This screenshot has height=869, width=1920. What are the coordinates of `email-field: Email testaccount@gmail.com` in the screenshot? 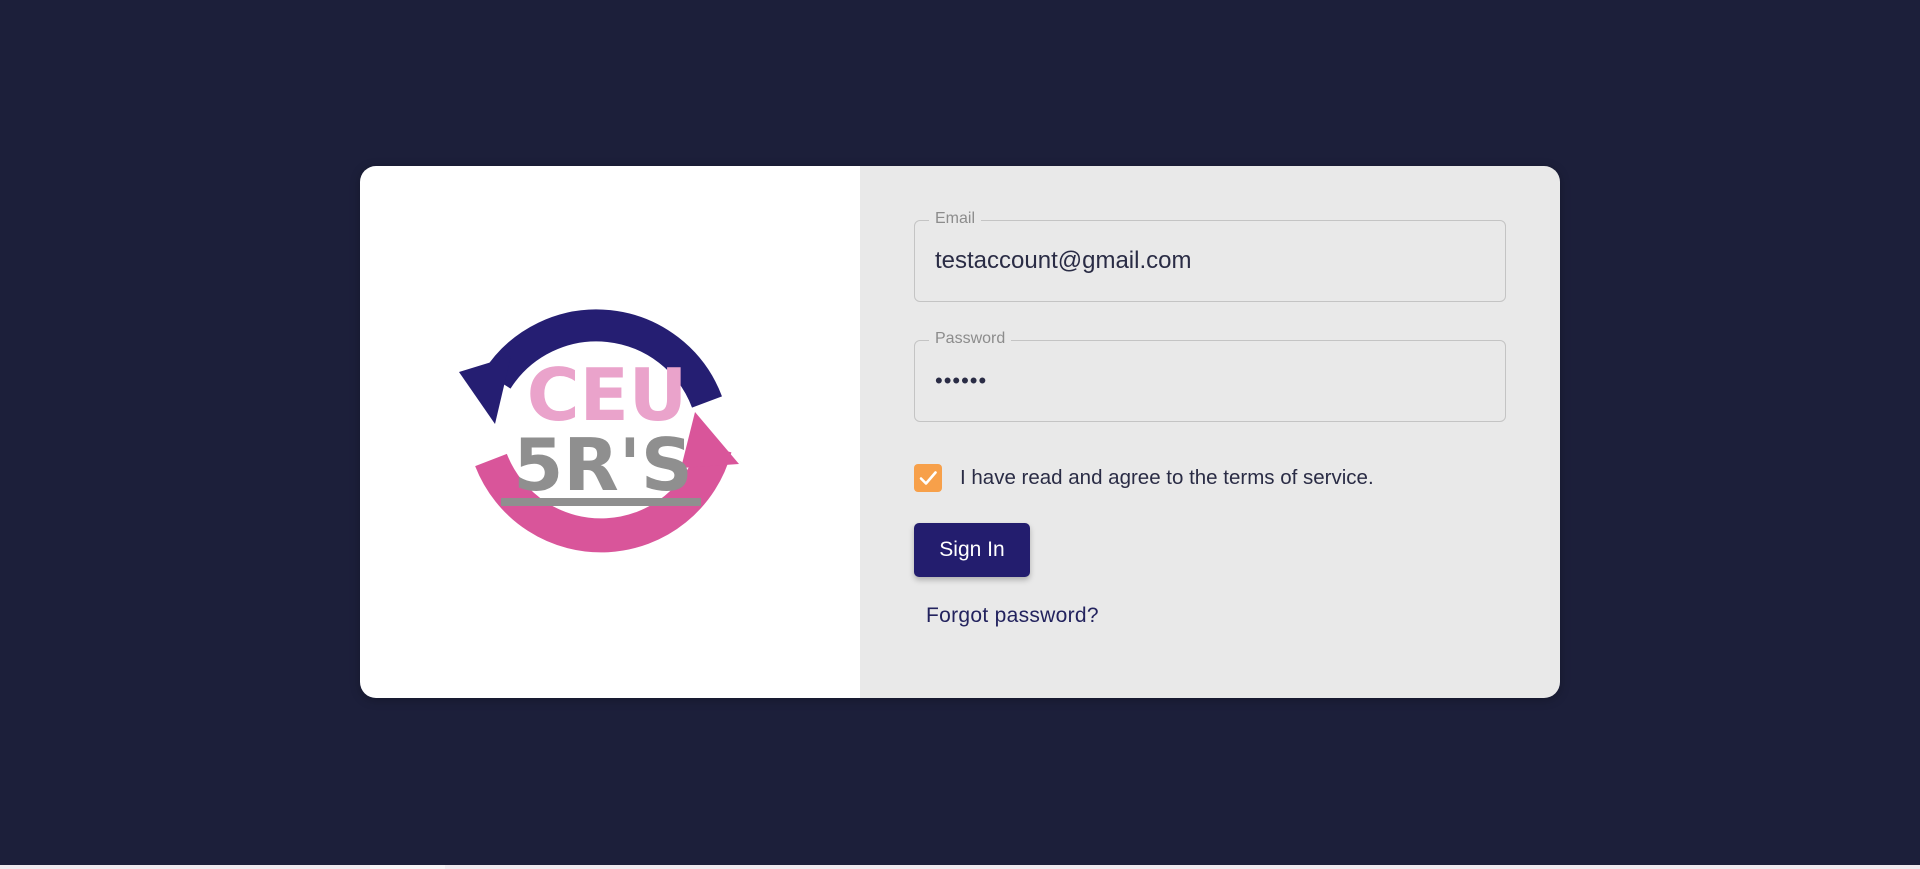 It's located at (1210, 256).